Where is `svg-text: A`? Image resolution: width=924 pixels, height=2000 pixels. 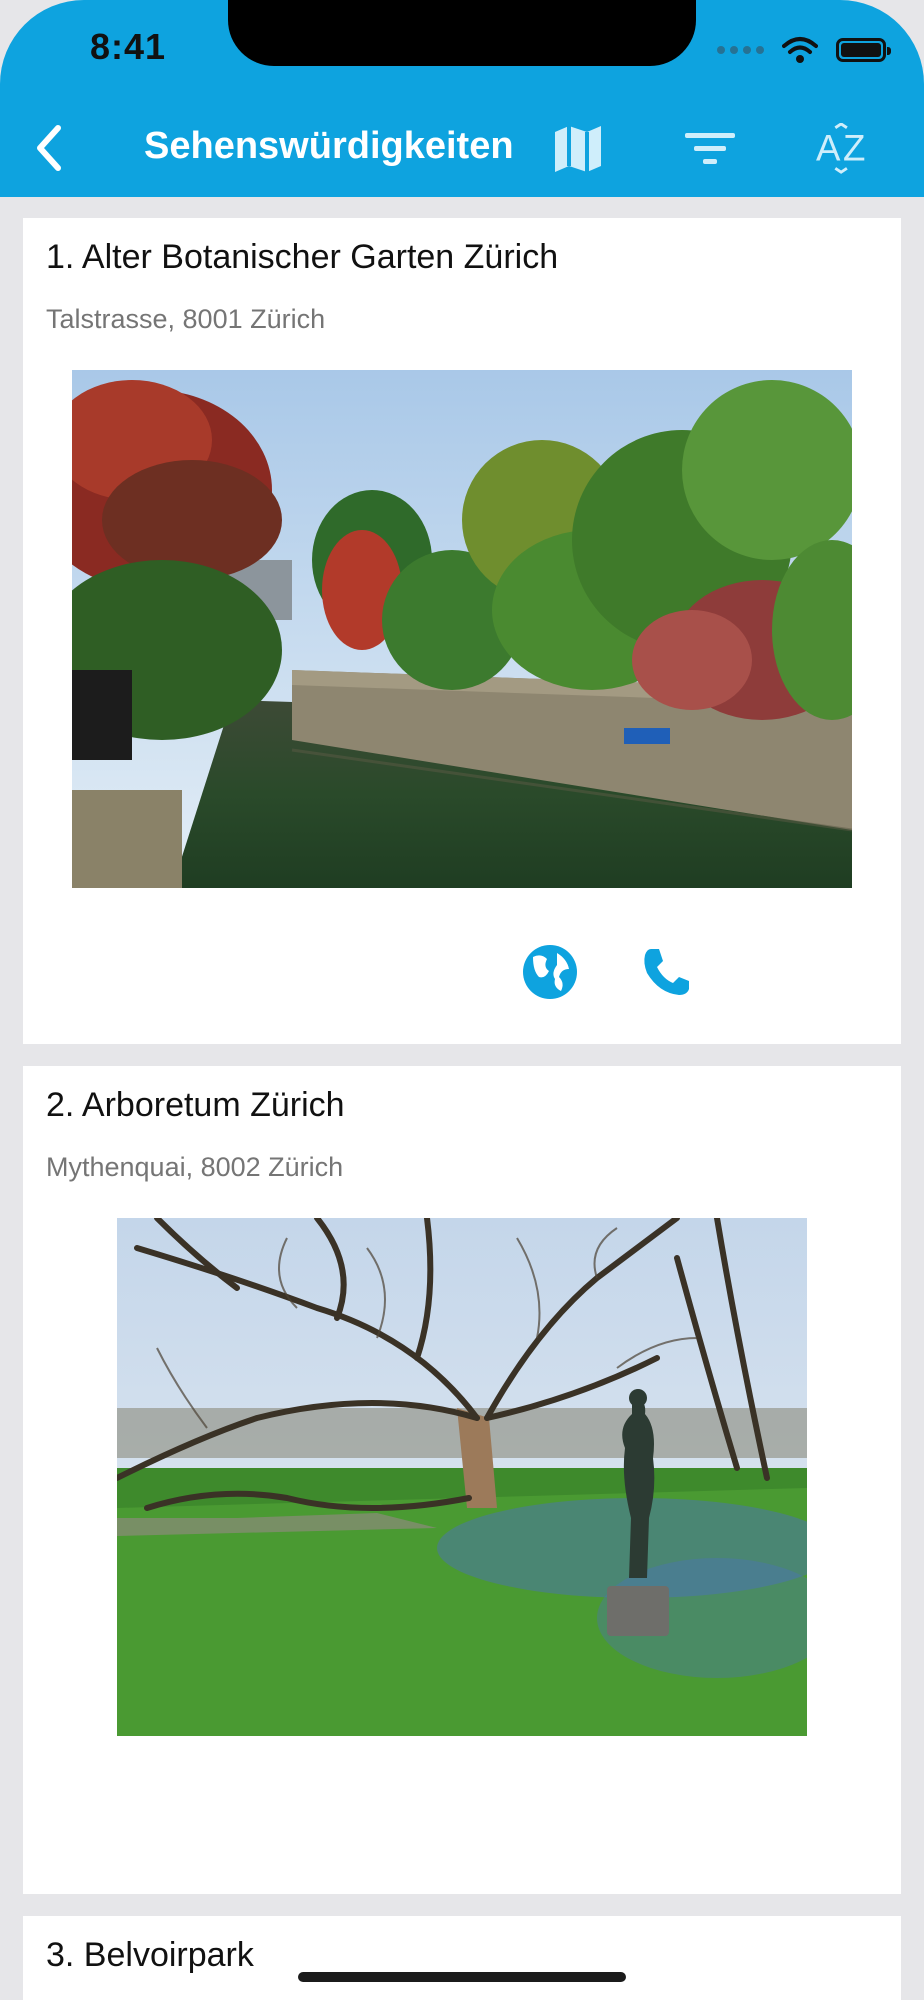 svg-text: A is located at coordinates (828, 148).